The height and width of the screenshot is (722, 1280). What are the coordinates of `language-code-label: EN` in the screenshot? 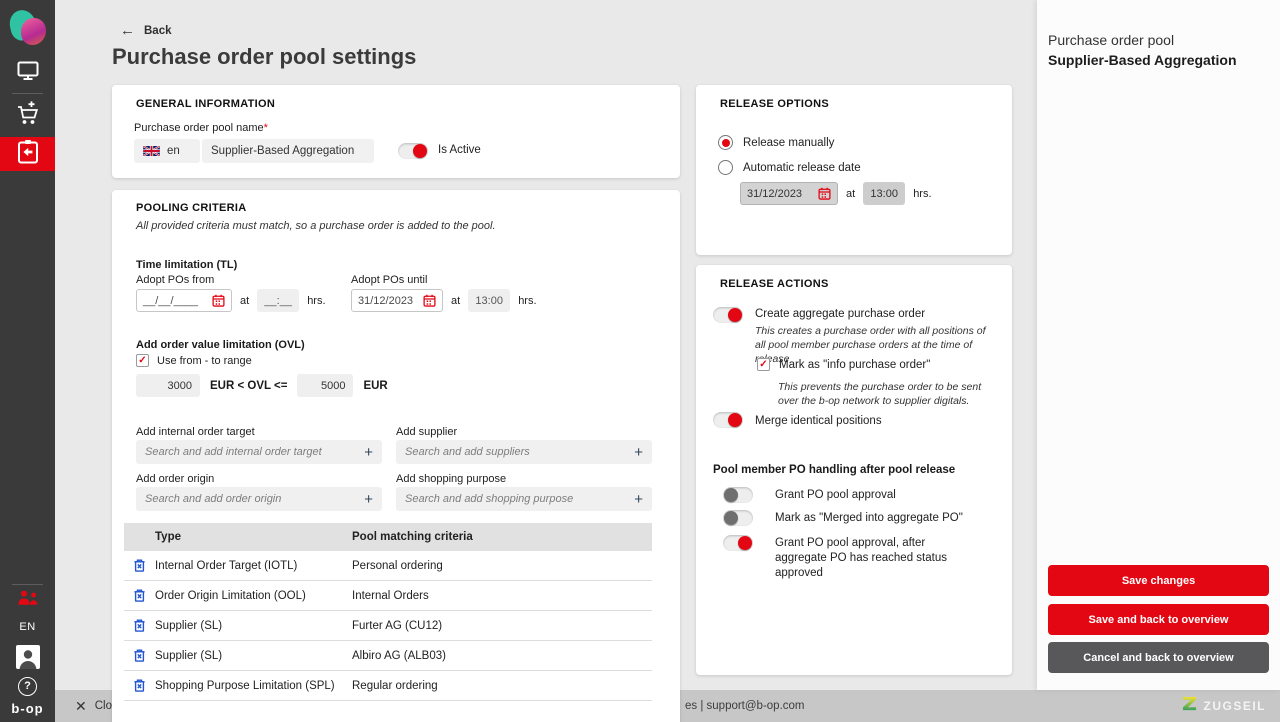 It's located at (27, 627).